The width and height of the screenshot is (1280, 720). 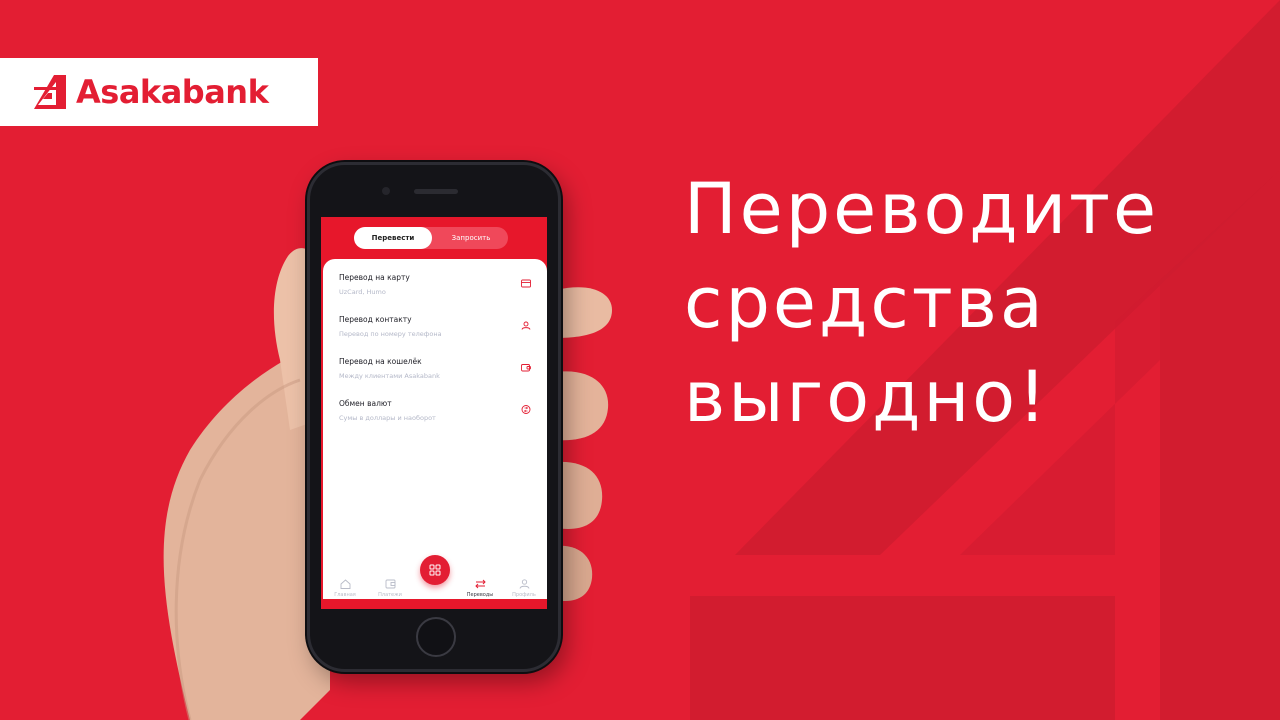 I want to click on option-currency-exchange: Обмен валют Сумы в доллары и наоборот, so click(x=435, y=414).